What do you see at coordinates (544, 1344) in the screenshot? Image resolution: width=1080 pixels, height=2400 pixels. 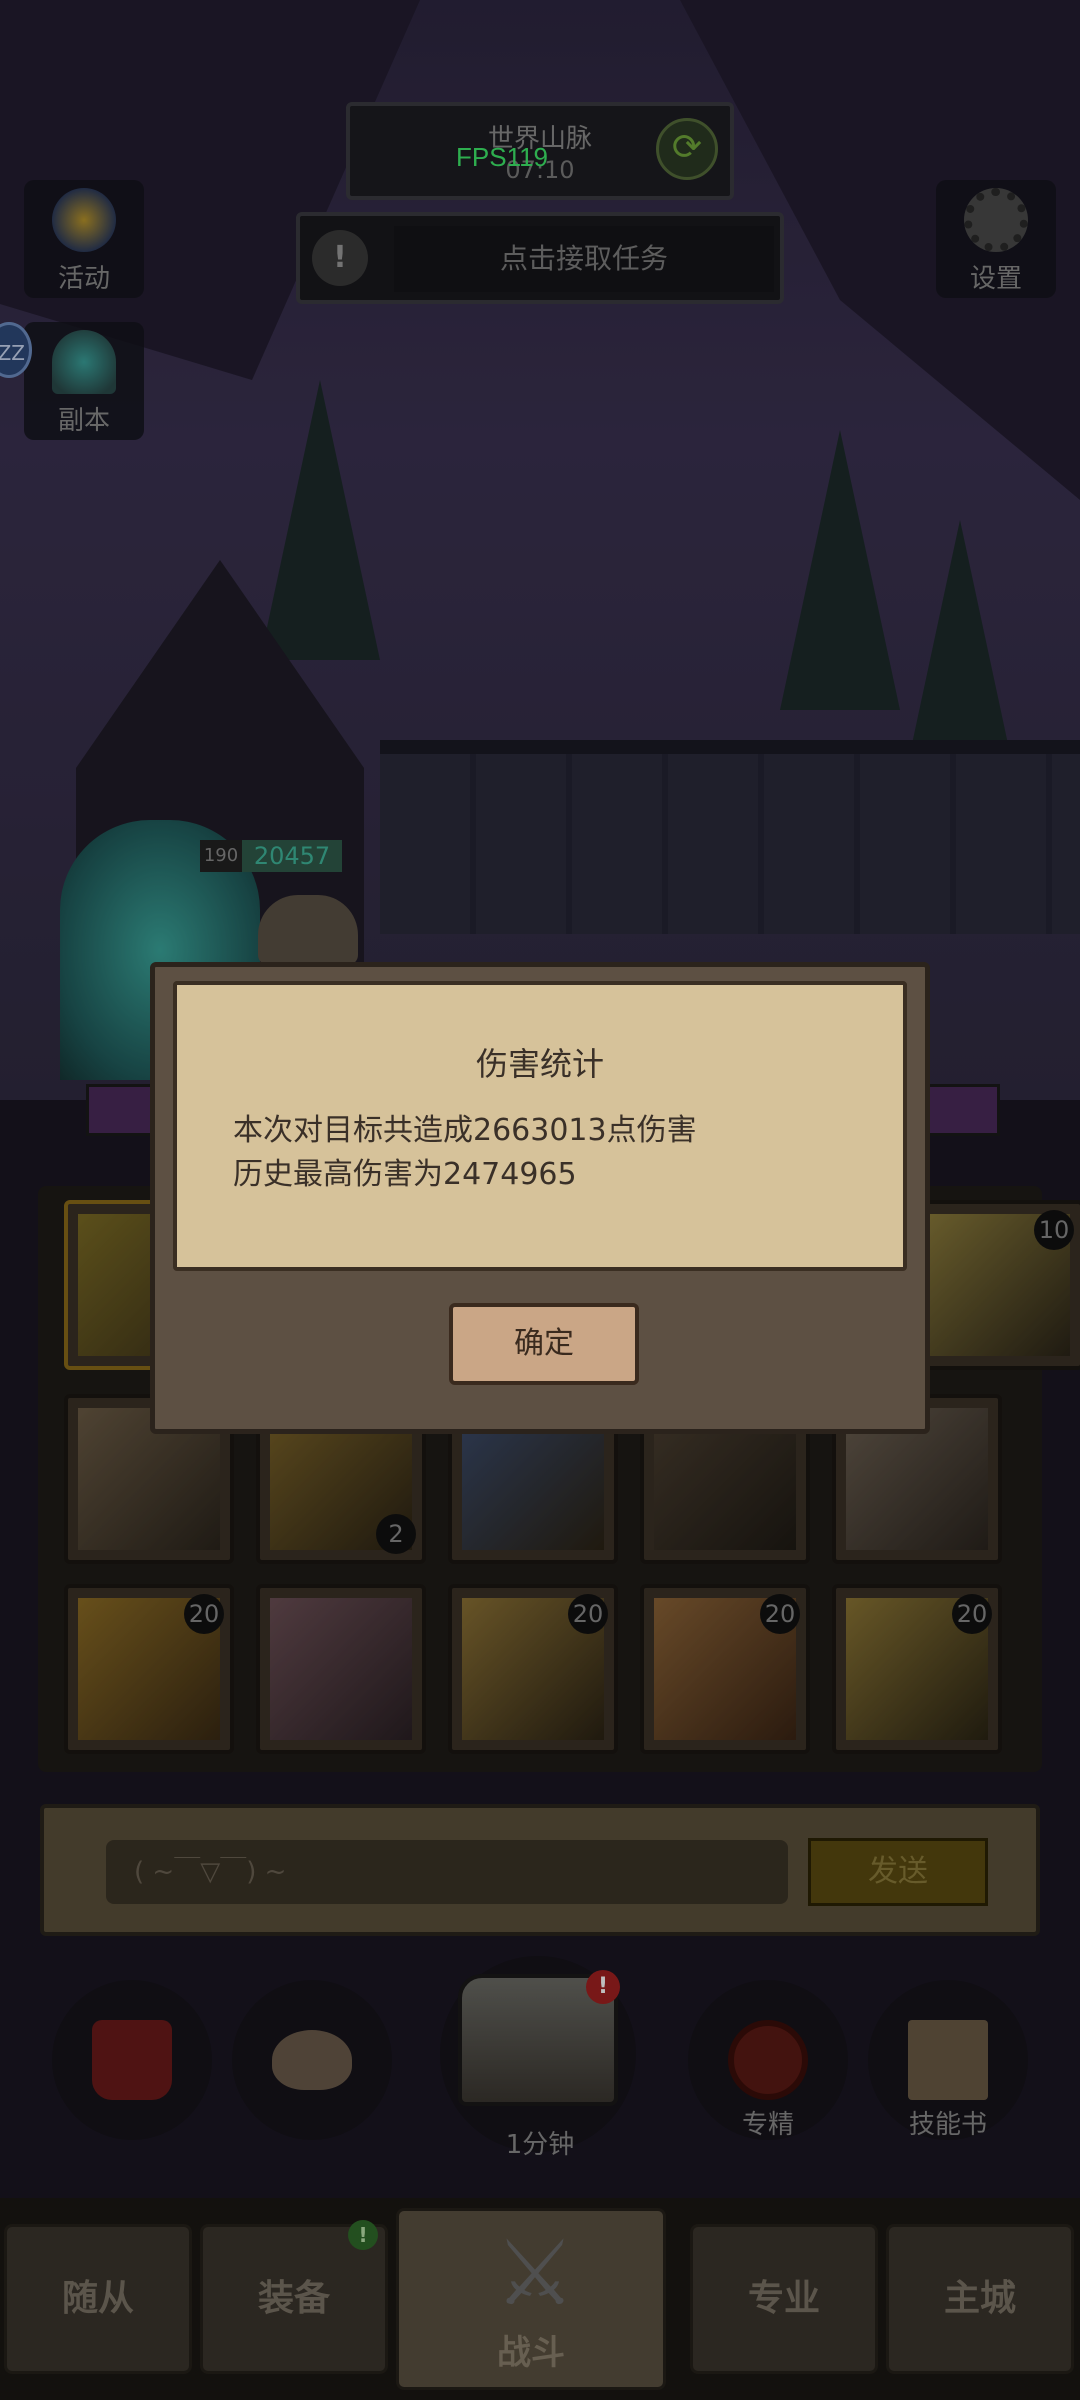 I see `confirm-button: 确定` at bounding box center [544, 1344].